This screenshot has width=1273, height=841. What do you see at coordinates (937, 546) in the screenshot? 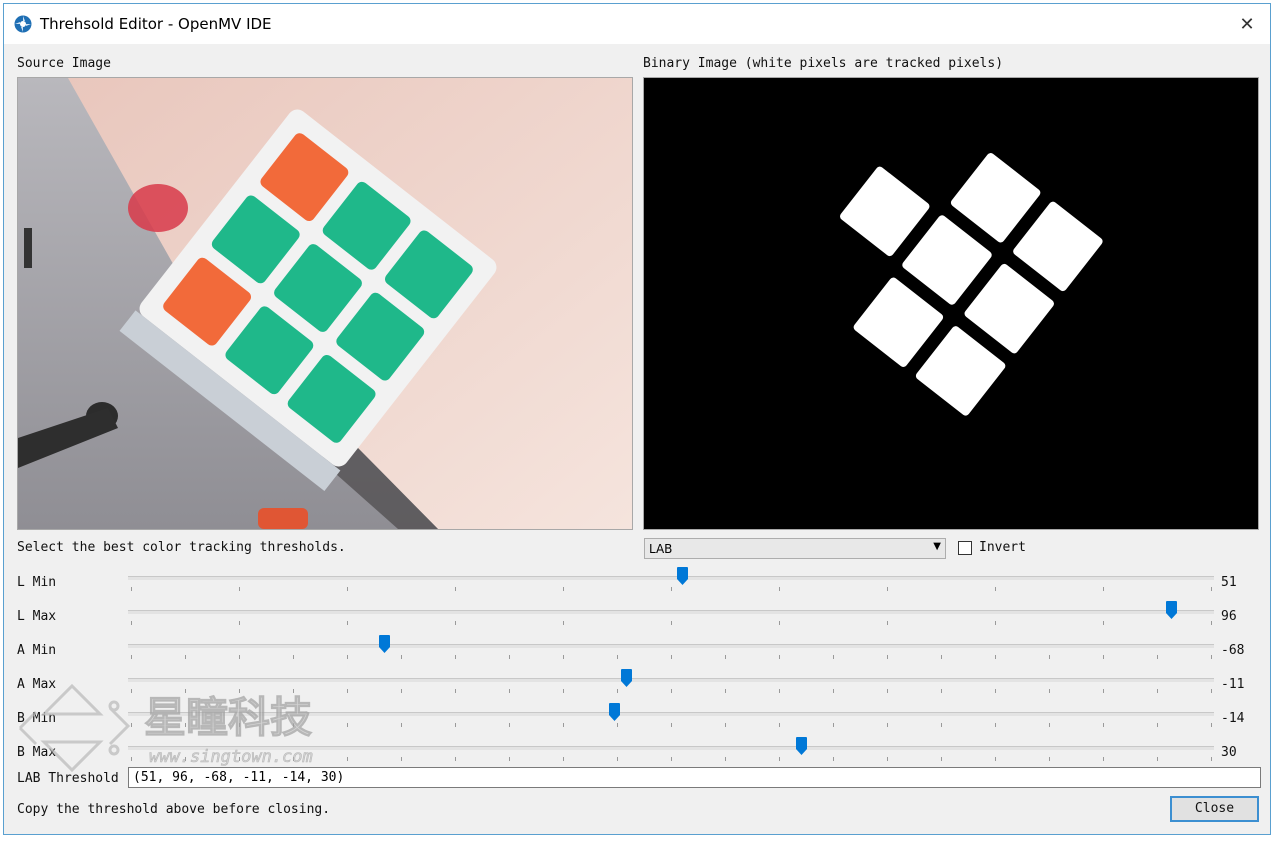
I see `chevron-down-icon: ▼` at bounding box center [937, 546].